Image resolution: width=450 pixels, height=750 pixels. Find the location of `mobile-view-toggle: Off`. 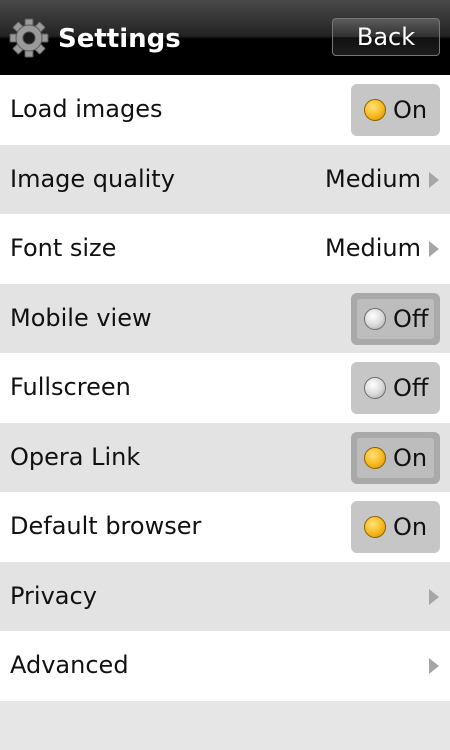

mobile-view-toggle: Off is located at coordinates (395, 318).